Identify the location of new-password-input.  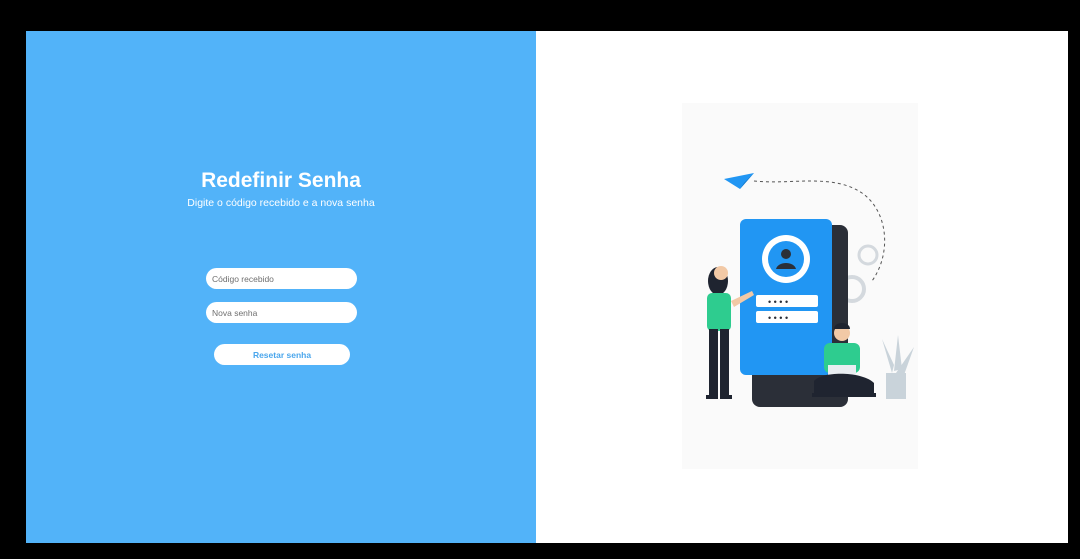
(281, 312).